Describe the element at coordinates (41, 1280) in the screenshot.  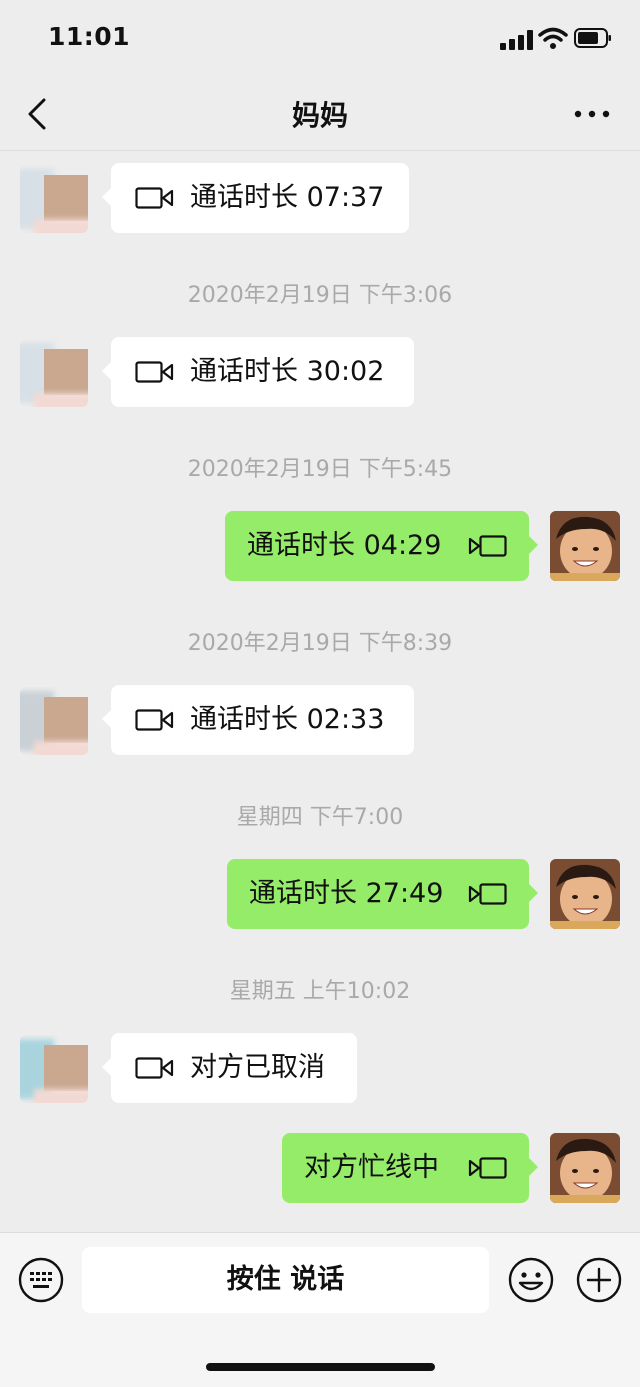
I see `keyboard-icon` at that location.